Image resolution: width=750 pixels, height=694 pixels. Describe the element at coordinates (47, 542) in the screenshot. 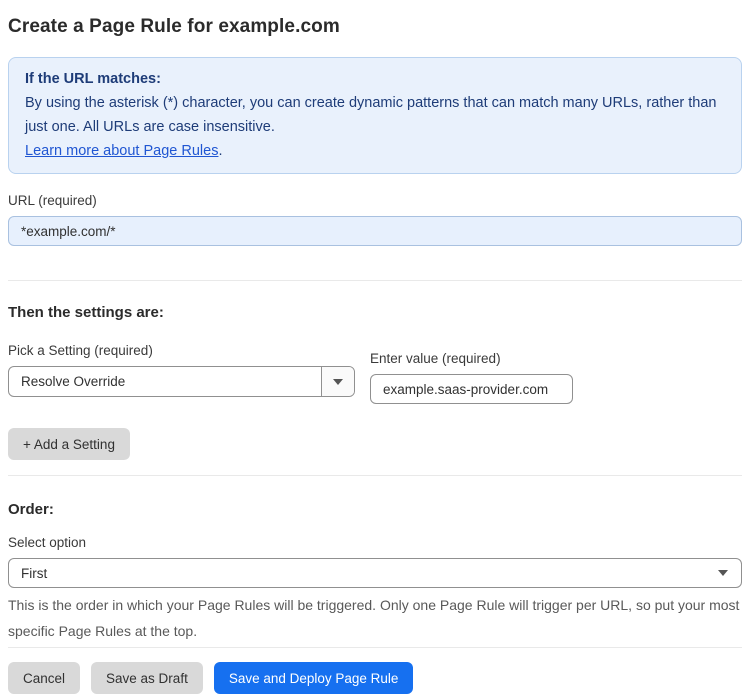

I see `order-select-label: Select option` at that location.